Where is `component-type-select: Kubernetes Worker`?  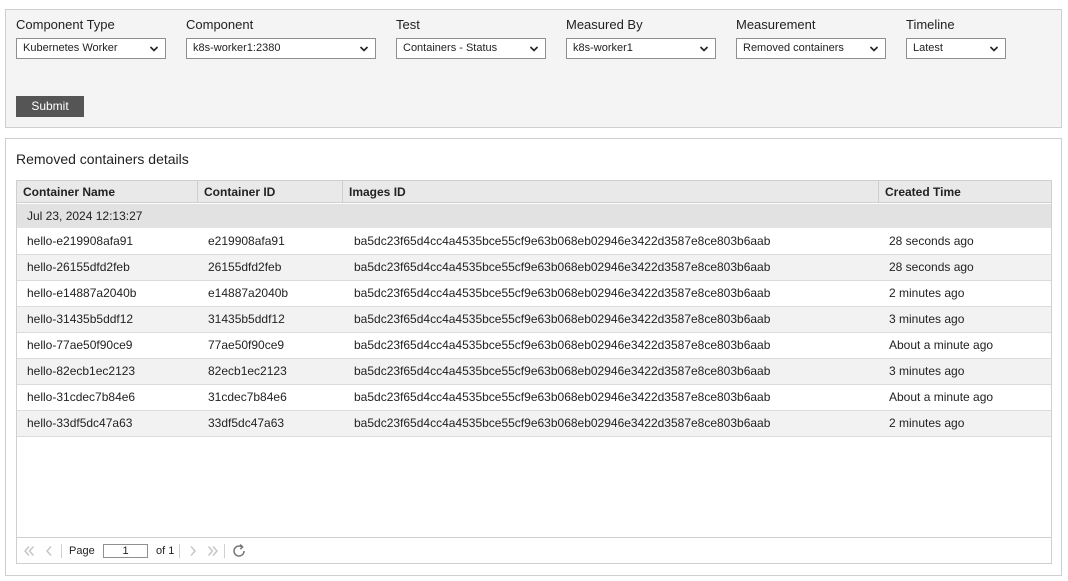
component-type-select: Kubernetes Worker is located at coordinates (91, 48).